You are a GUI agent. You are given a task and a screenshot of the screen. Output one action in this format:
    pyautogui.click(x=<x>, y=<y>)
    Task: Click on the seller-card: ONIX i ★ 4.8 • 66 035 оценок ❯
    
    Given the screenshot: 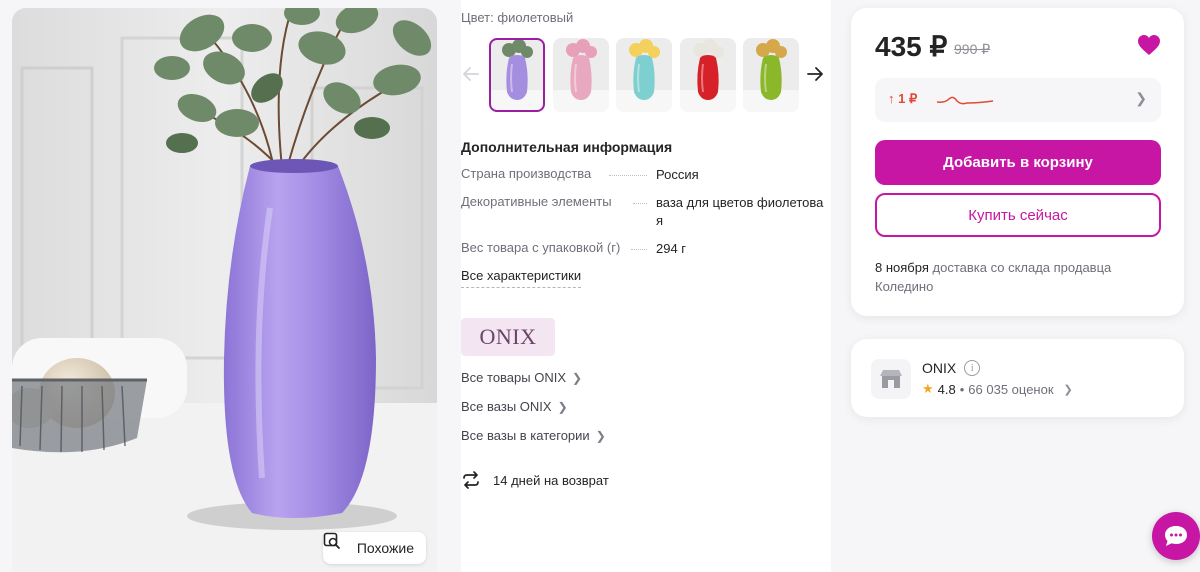 What is the action you would take?
    pyautogui.click(x=1017, y=378)
    